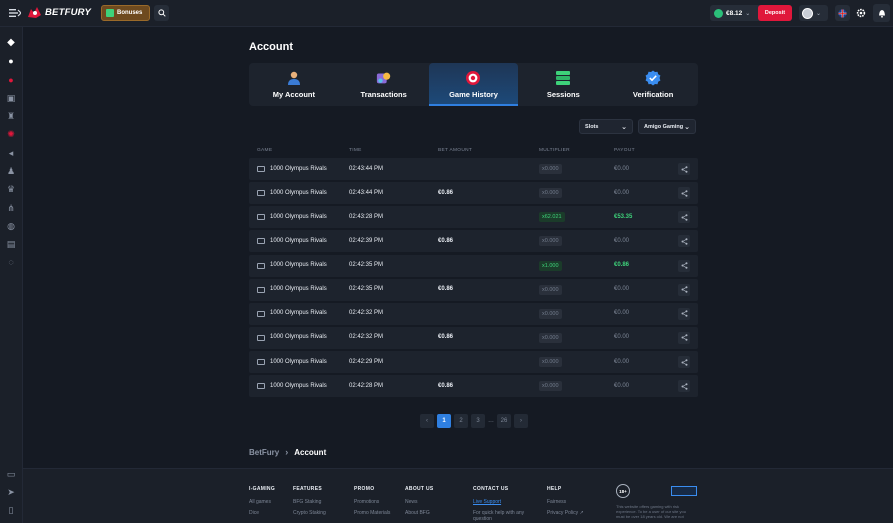 The image size is (893, 523). I want to click on avatar-button: ⌄, so click(813, 13).